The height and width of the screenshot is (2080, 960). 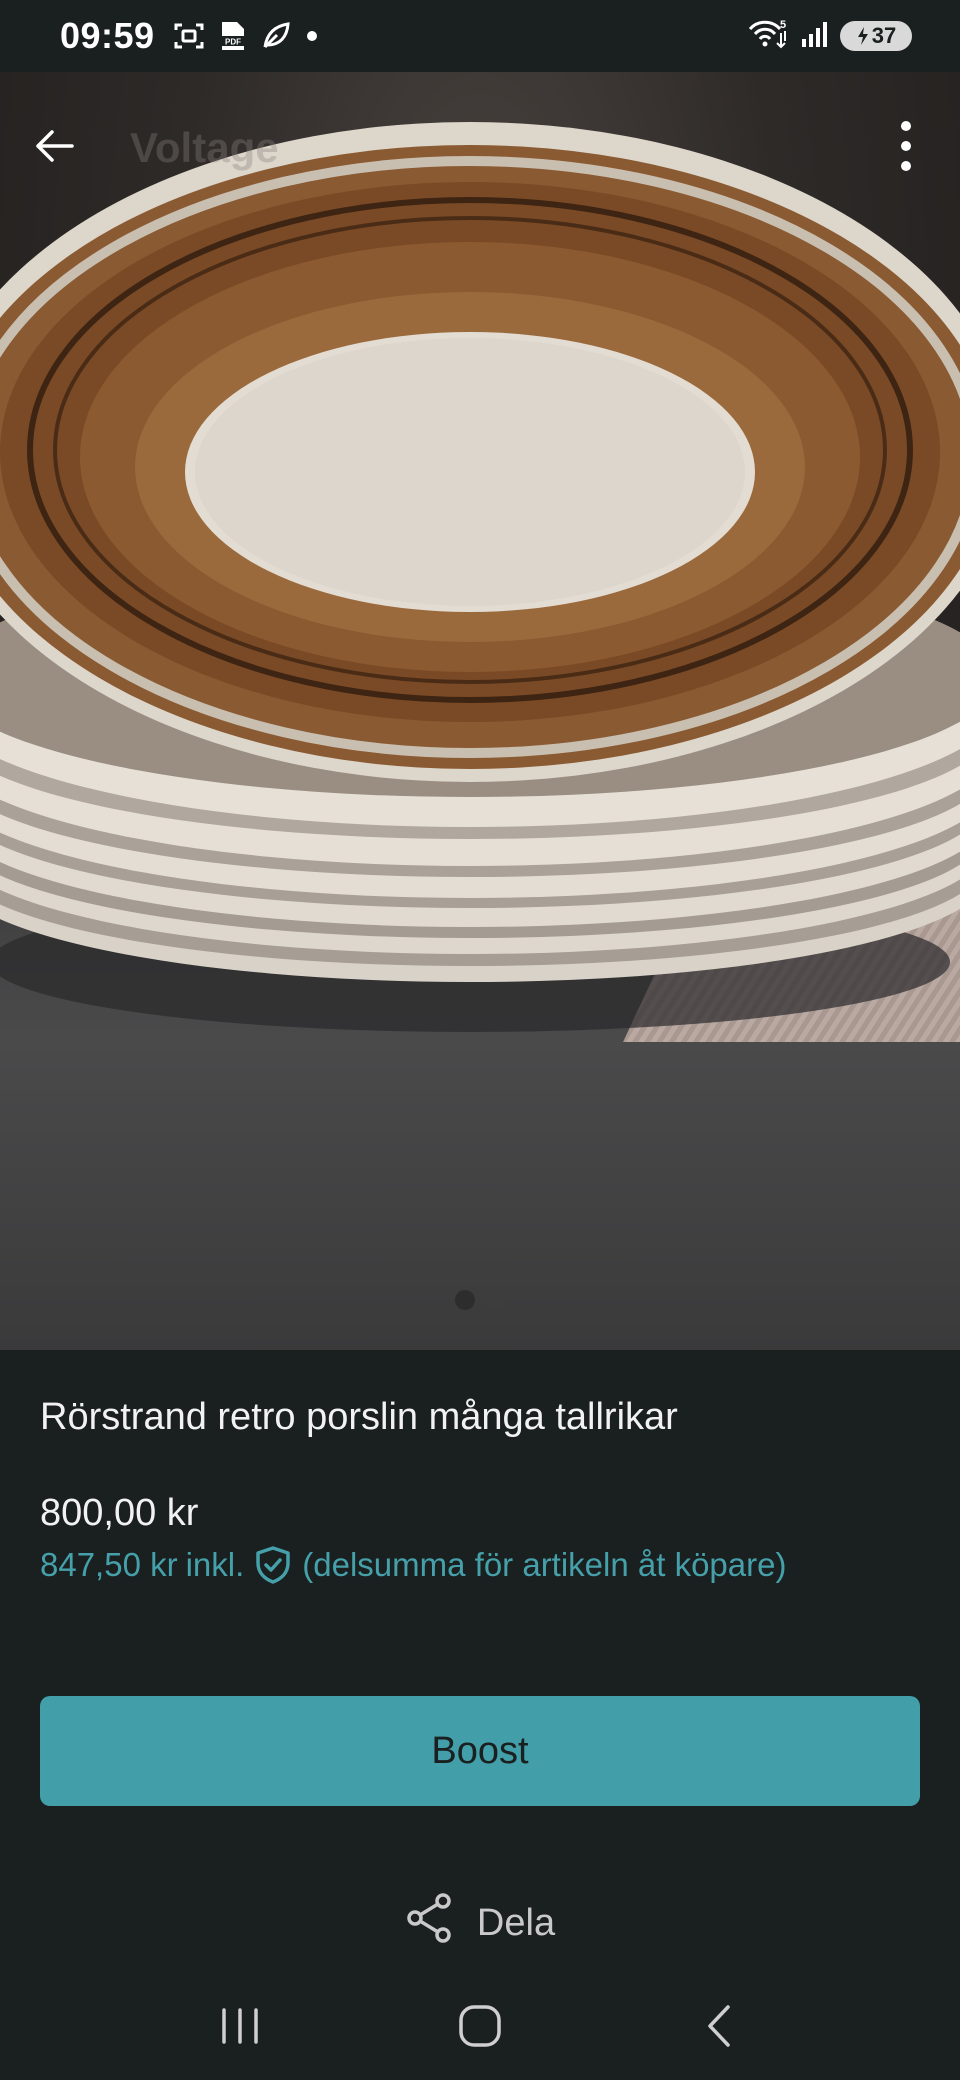 I want to click on buyer-price-note: (delsumma för artikeln åt köpare), so click(x=544, y=1564).